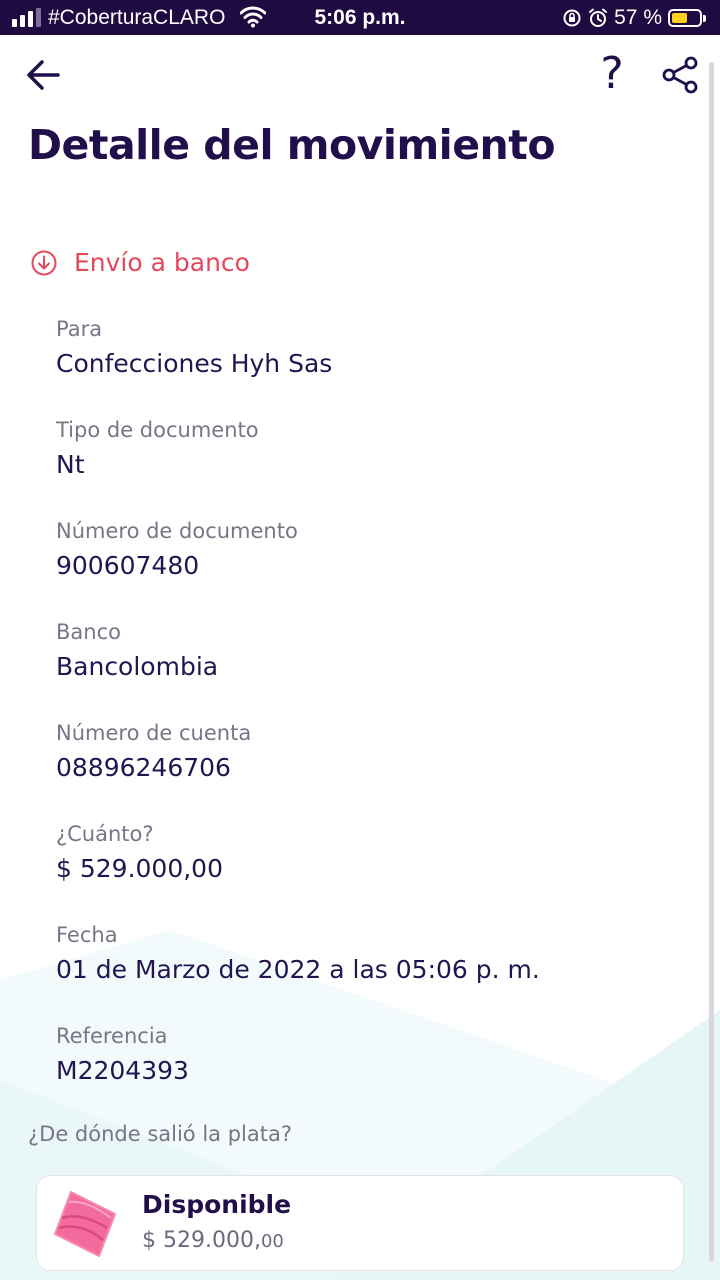 This screenshot has height=1280, width=720. Describe the element at coordinates (85, 1224) in the screenshot. I see `pocket-icon` at that location.